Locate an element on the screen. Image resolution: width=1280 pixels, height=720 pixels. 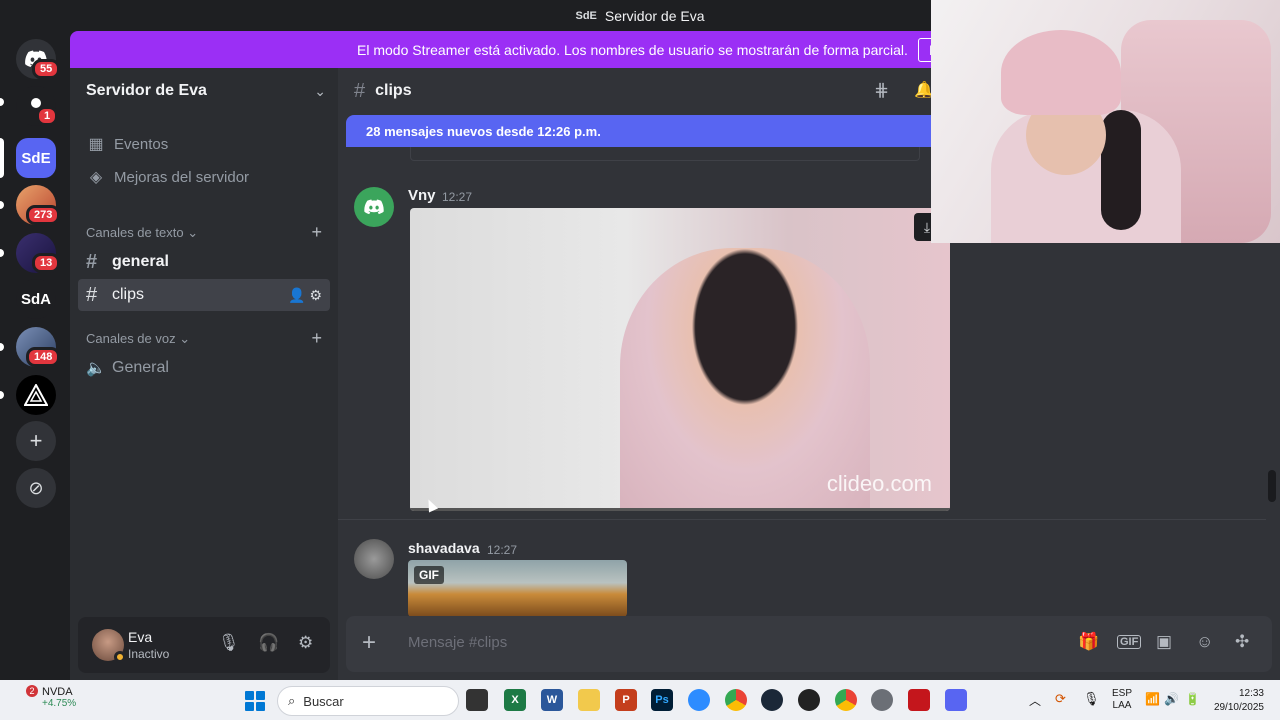
disable-streamer-button: Desac is located at coordinates (924, 49).